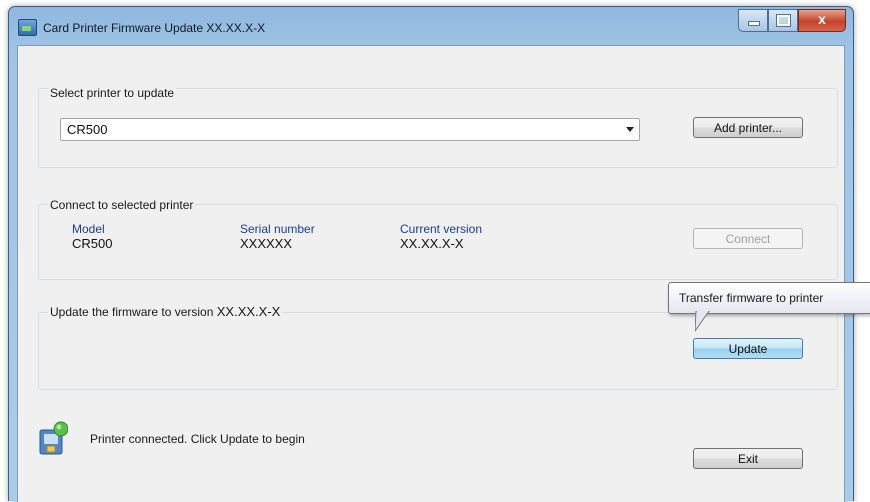 This screenshot has height=502, width=870. What do you see at coordinates (92, 243) in the screenshot?
I see `model-value: CR500` at bounding box center [92, 243].